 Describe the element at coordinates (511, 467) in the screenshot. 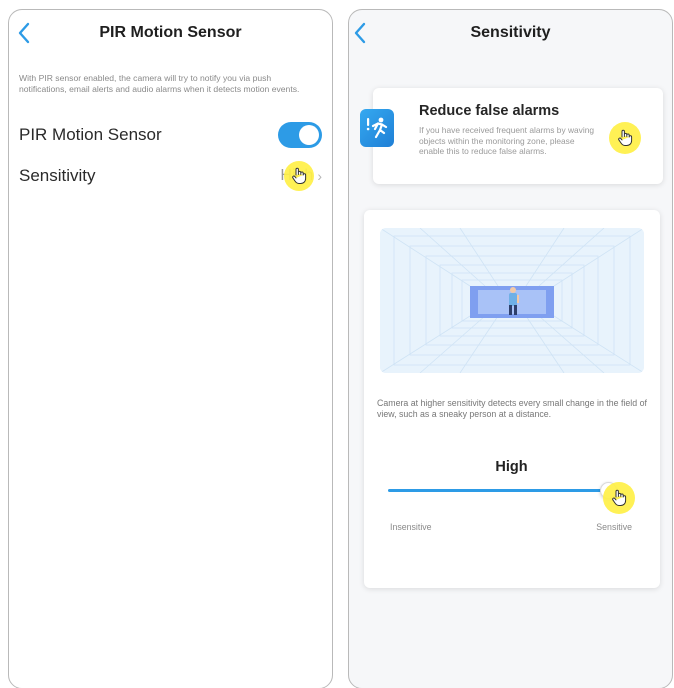

I see `sensitivity-level: High` at that location.